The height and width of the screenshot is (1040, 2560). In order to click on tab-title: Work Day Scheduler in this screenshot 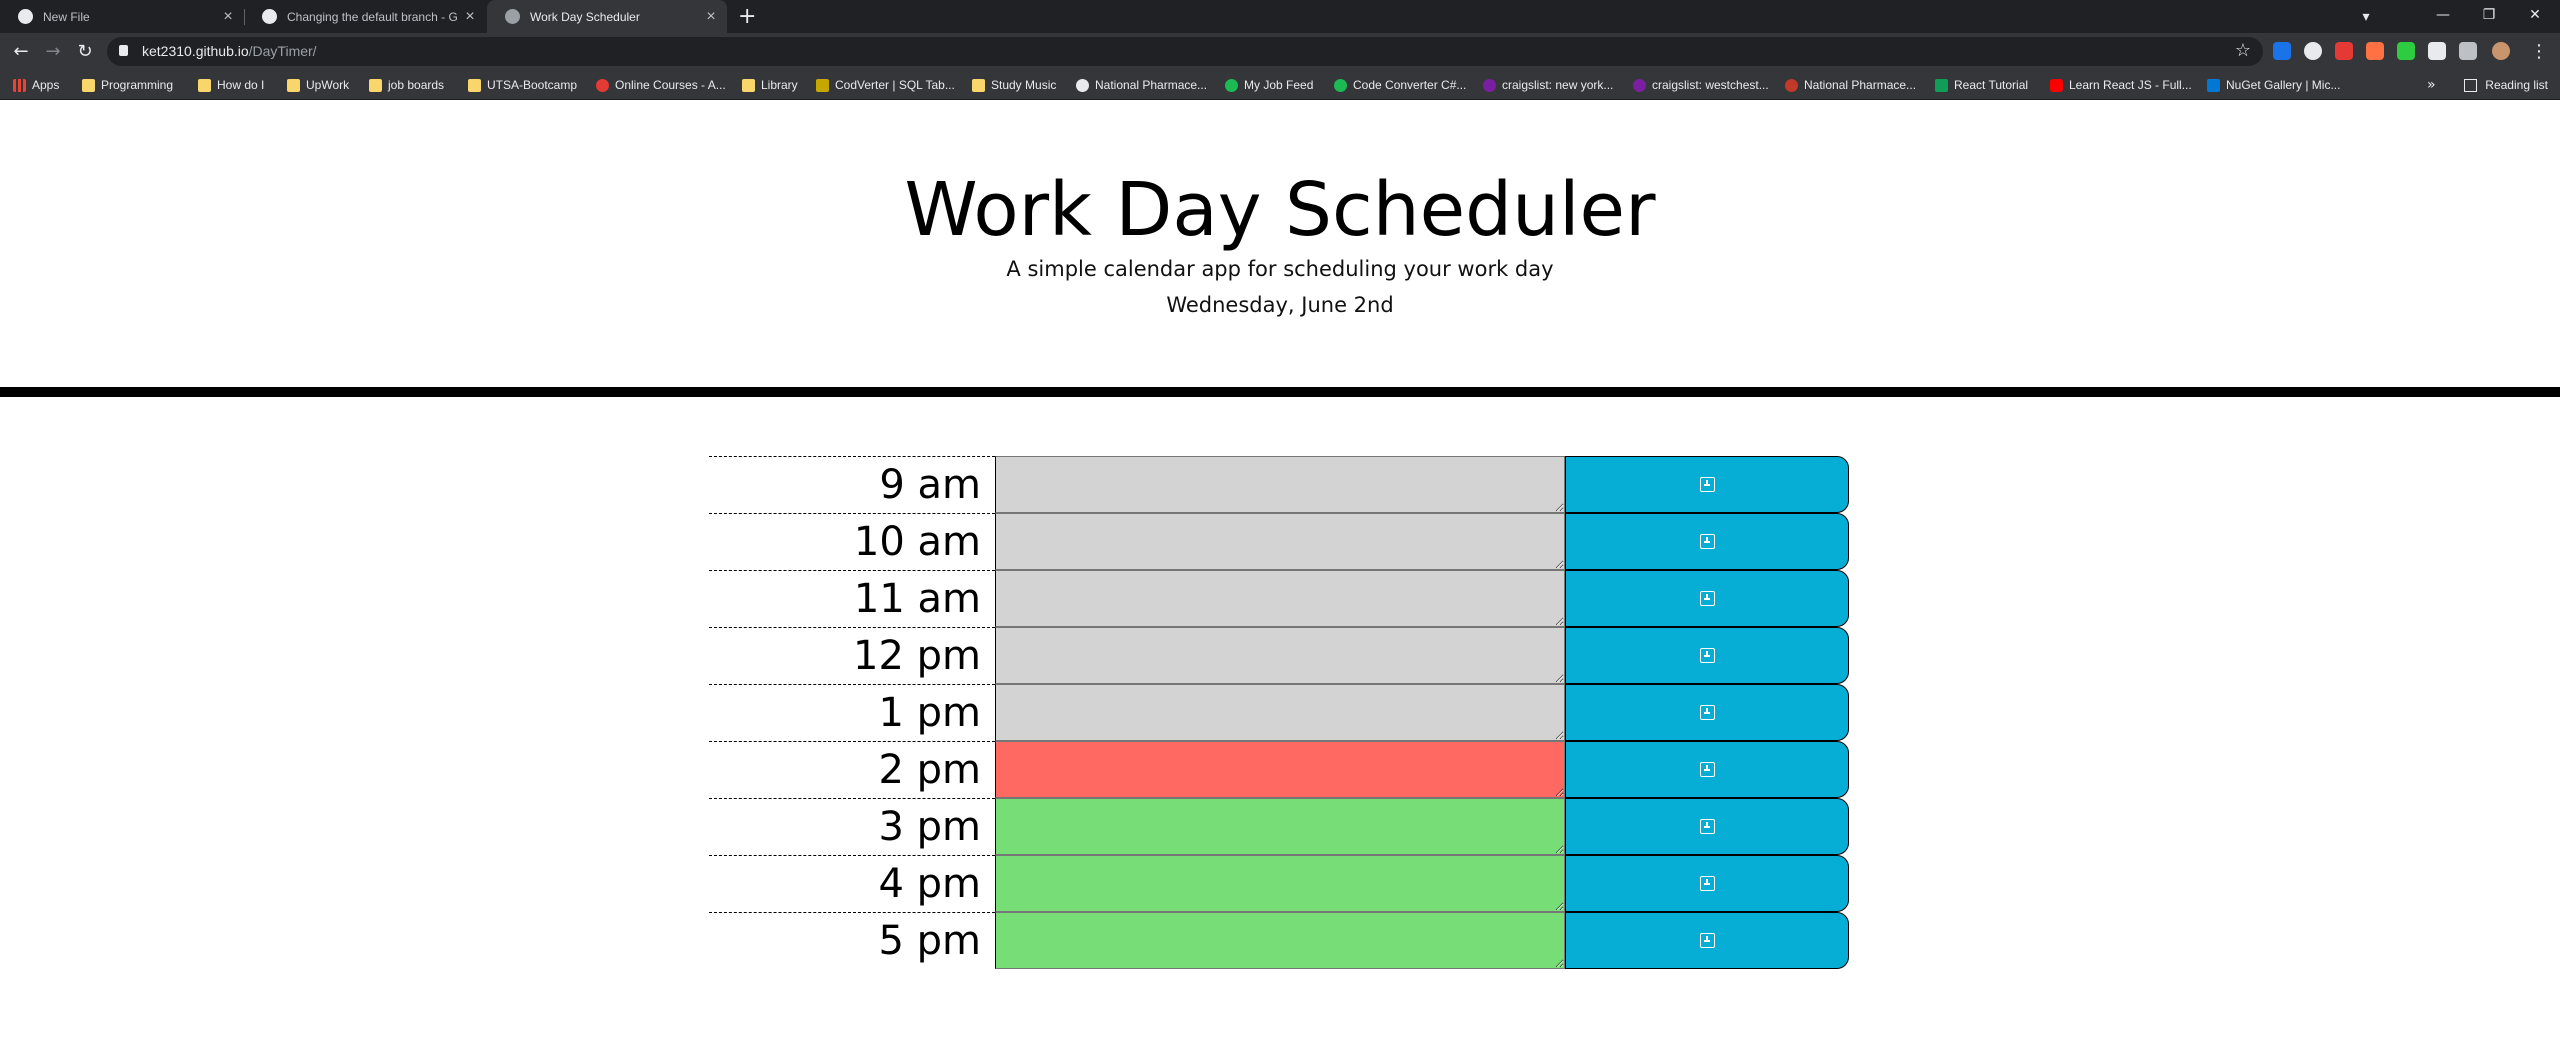, I will do `click(585, 16)`.